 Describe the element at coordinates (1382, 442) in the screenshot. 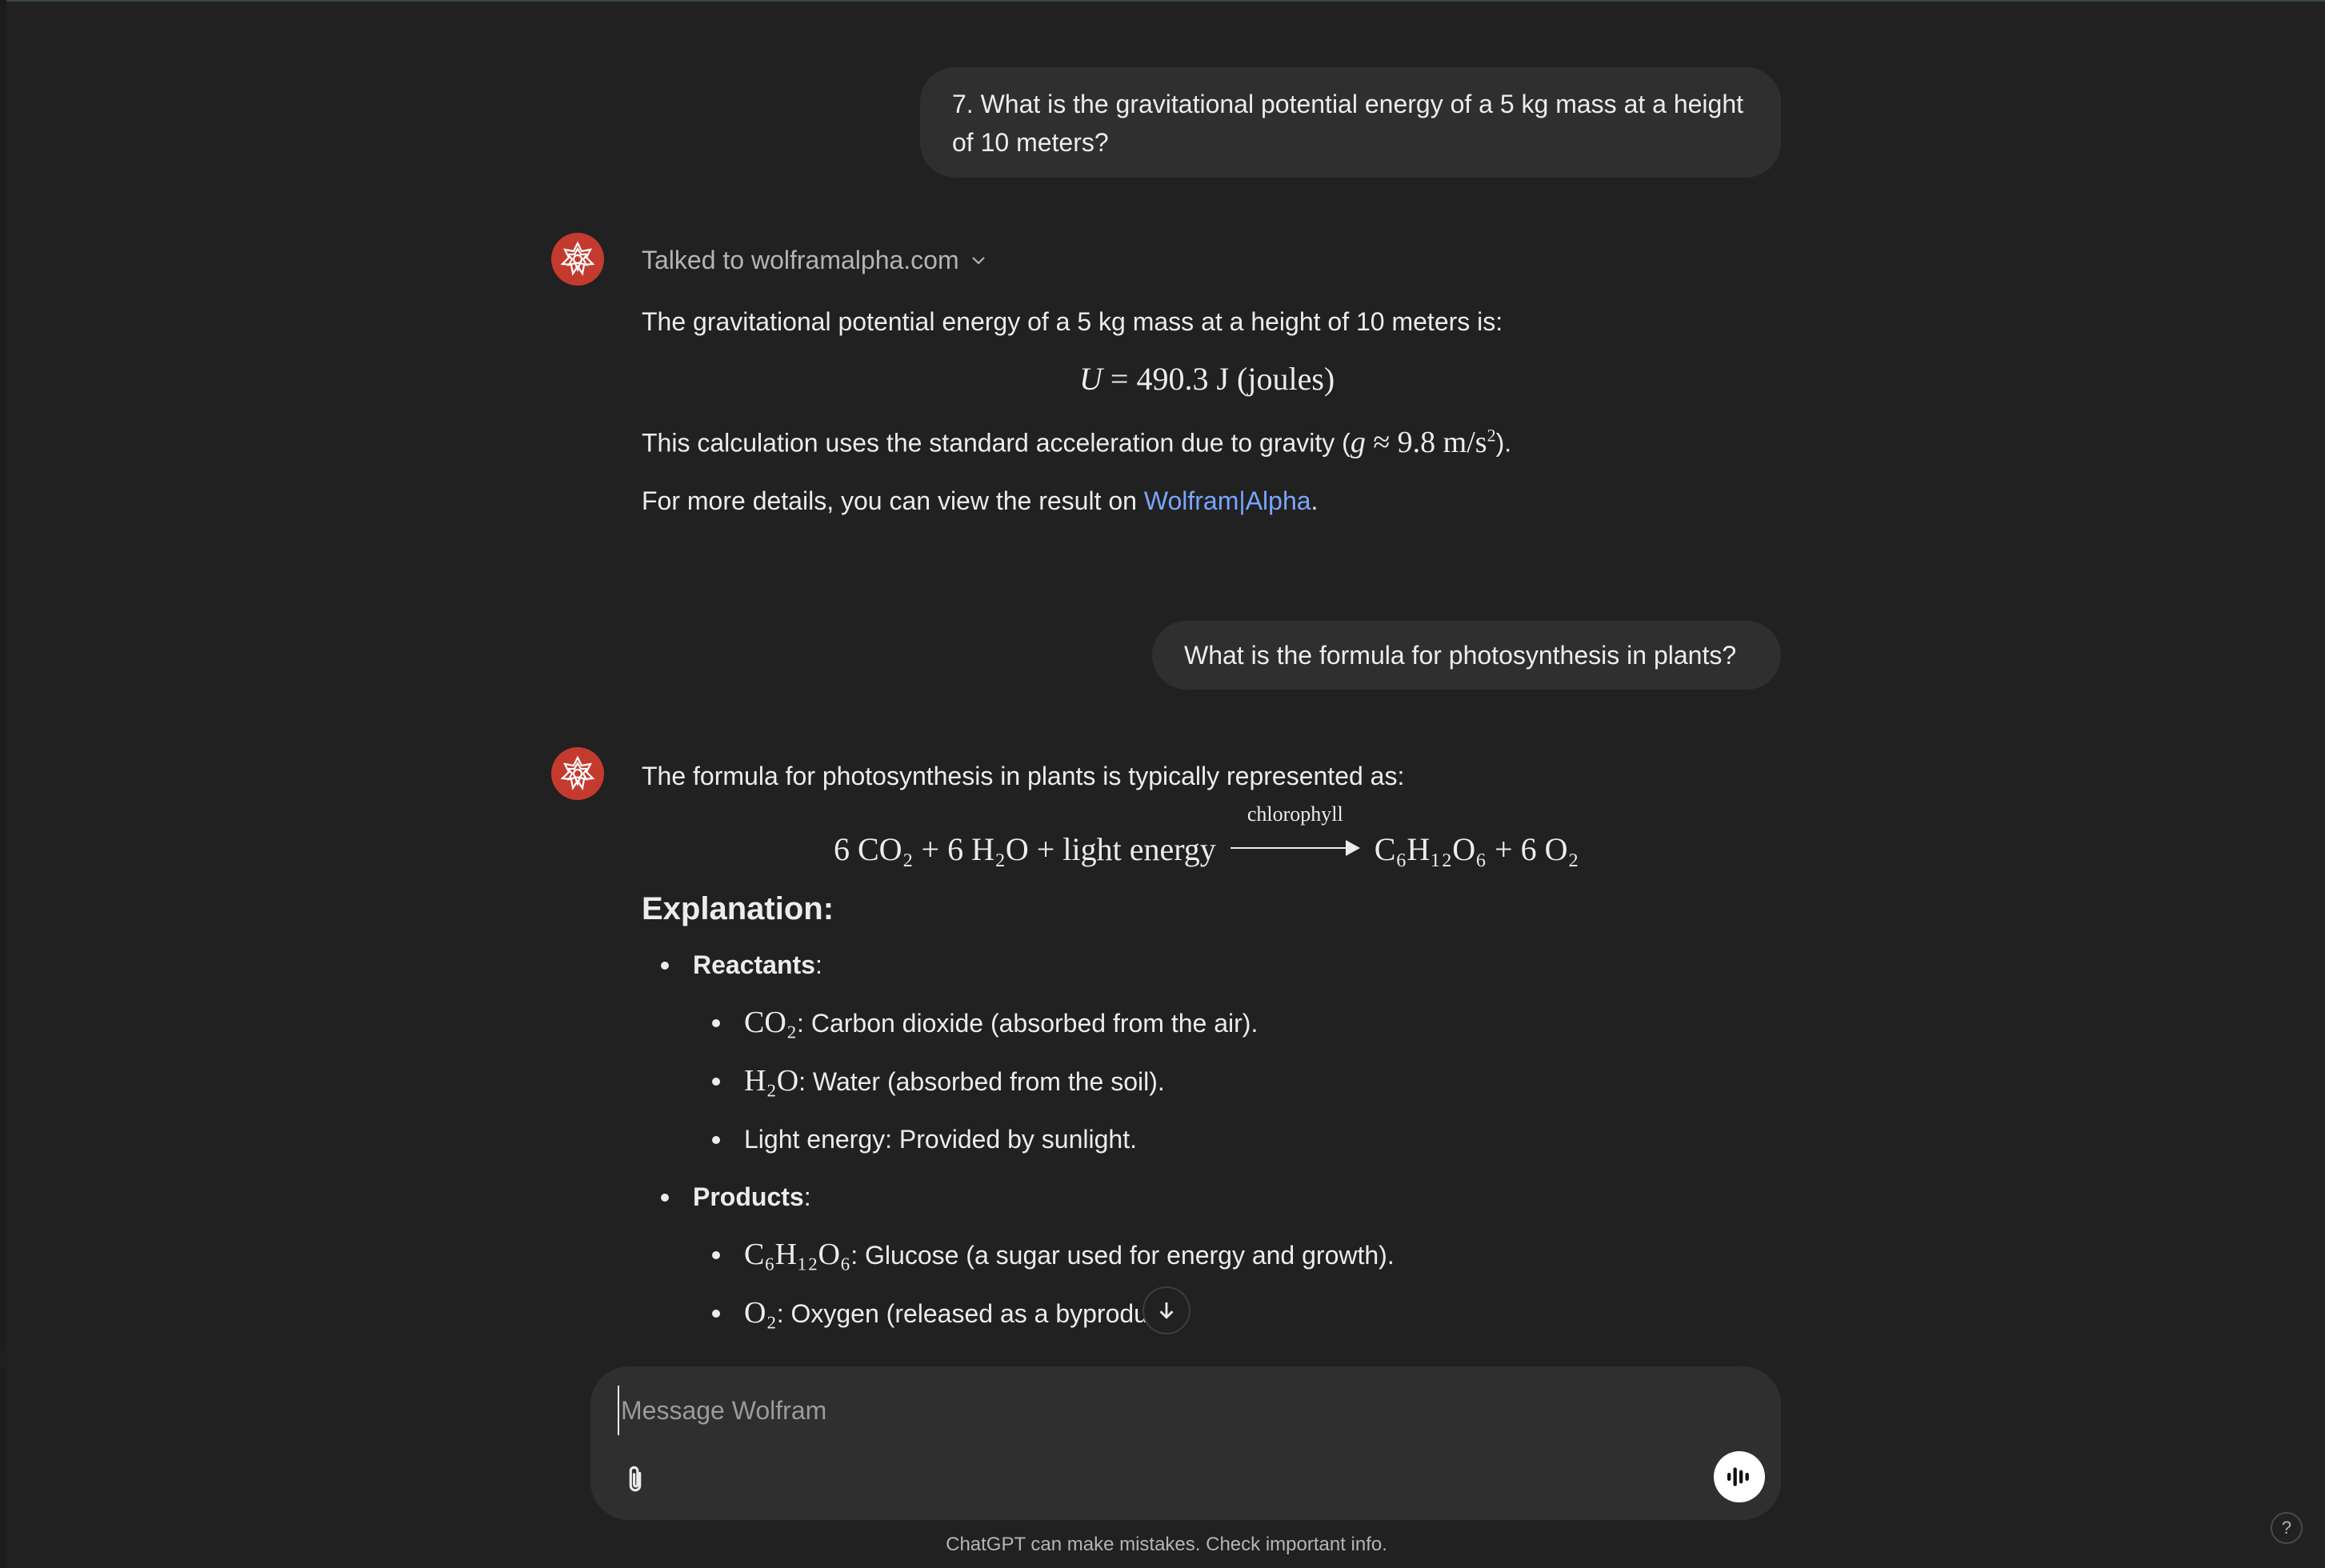

I see `approx-sign: ≈` at that location.